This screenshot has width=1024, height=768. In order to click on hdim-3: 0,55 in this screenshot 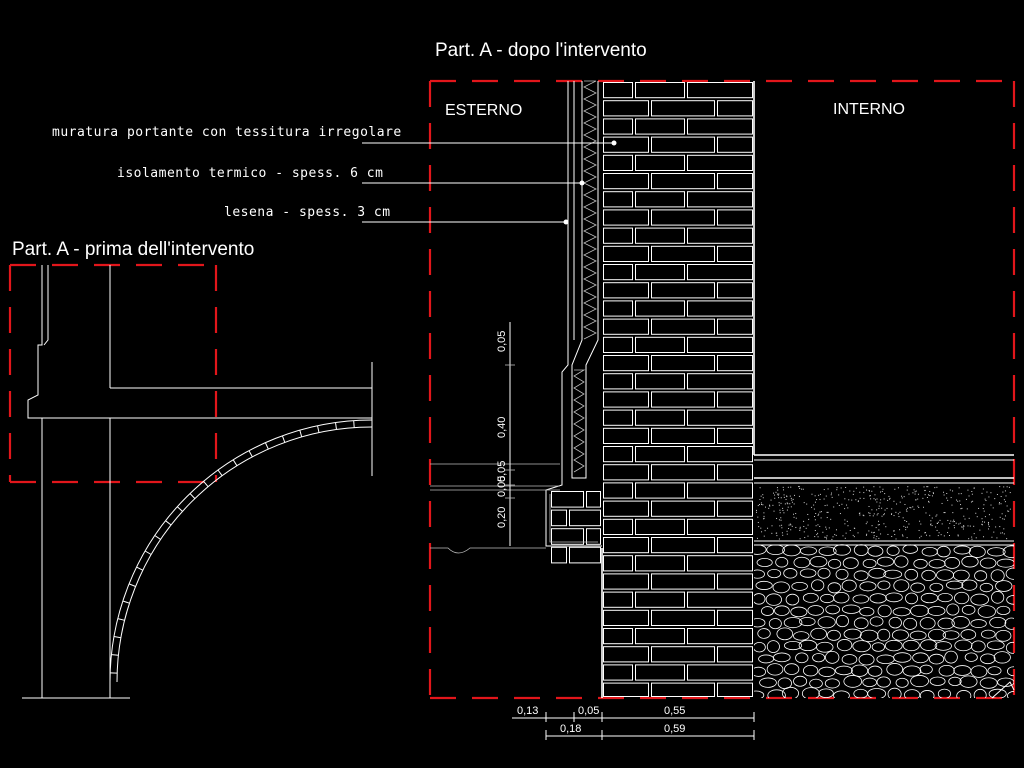, I will do `click(674, 711)`.